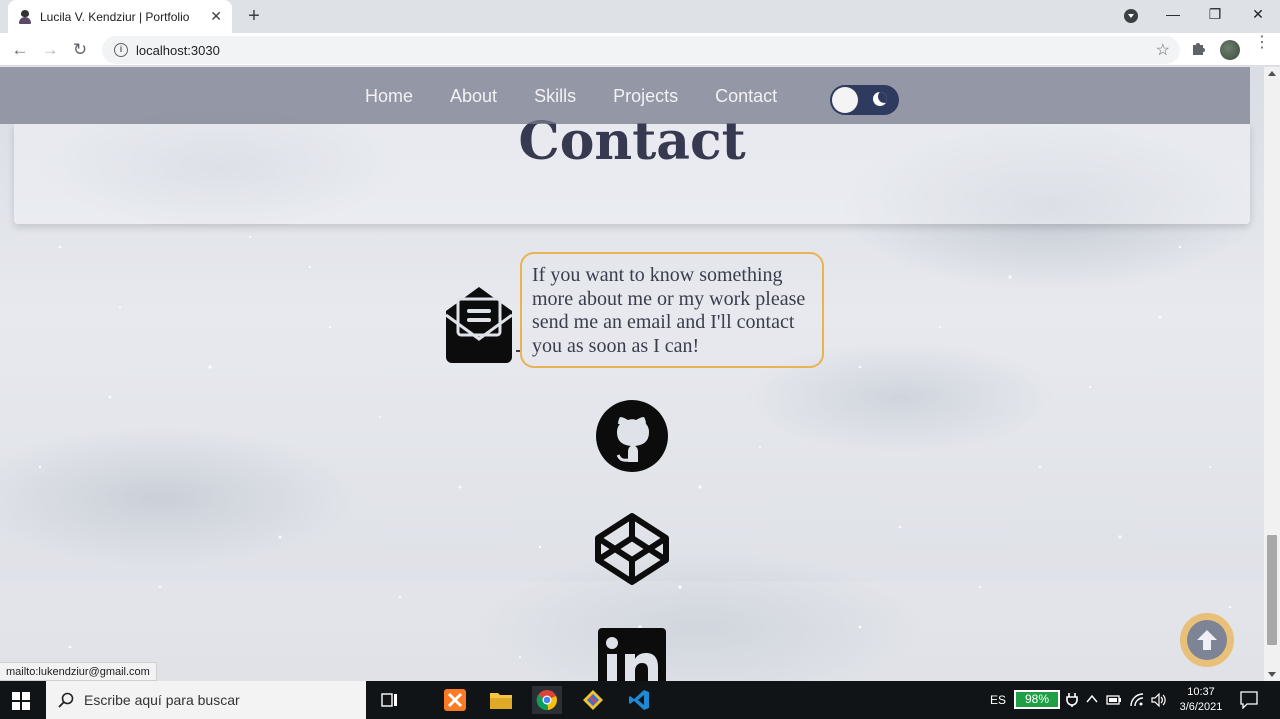 The width and height of the screenshot is (1280, 719). What do you see at coordinates (473, 96) in the screenshot?
I see `nav-link-about: About` at bounding box center [473, 96].